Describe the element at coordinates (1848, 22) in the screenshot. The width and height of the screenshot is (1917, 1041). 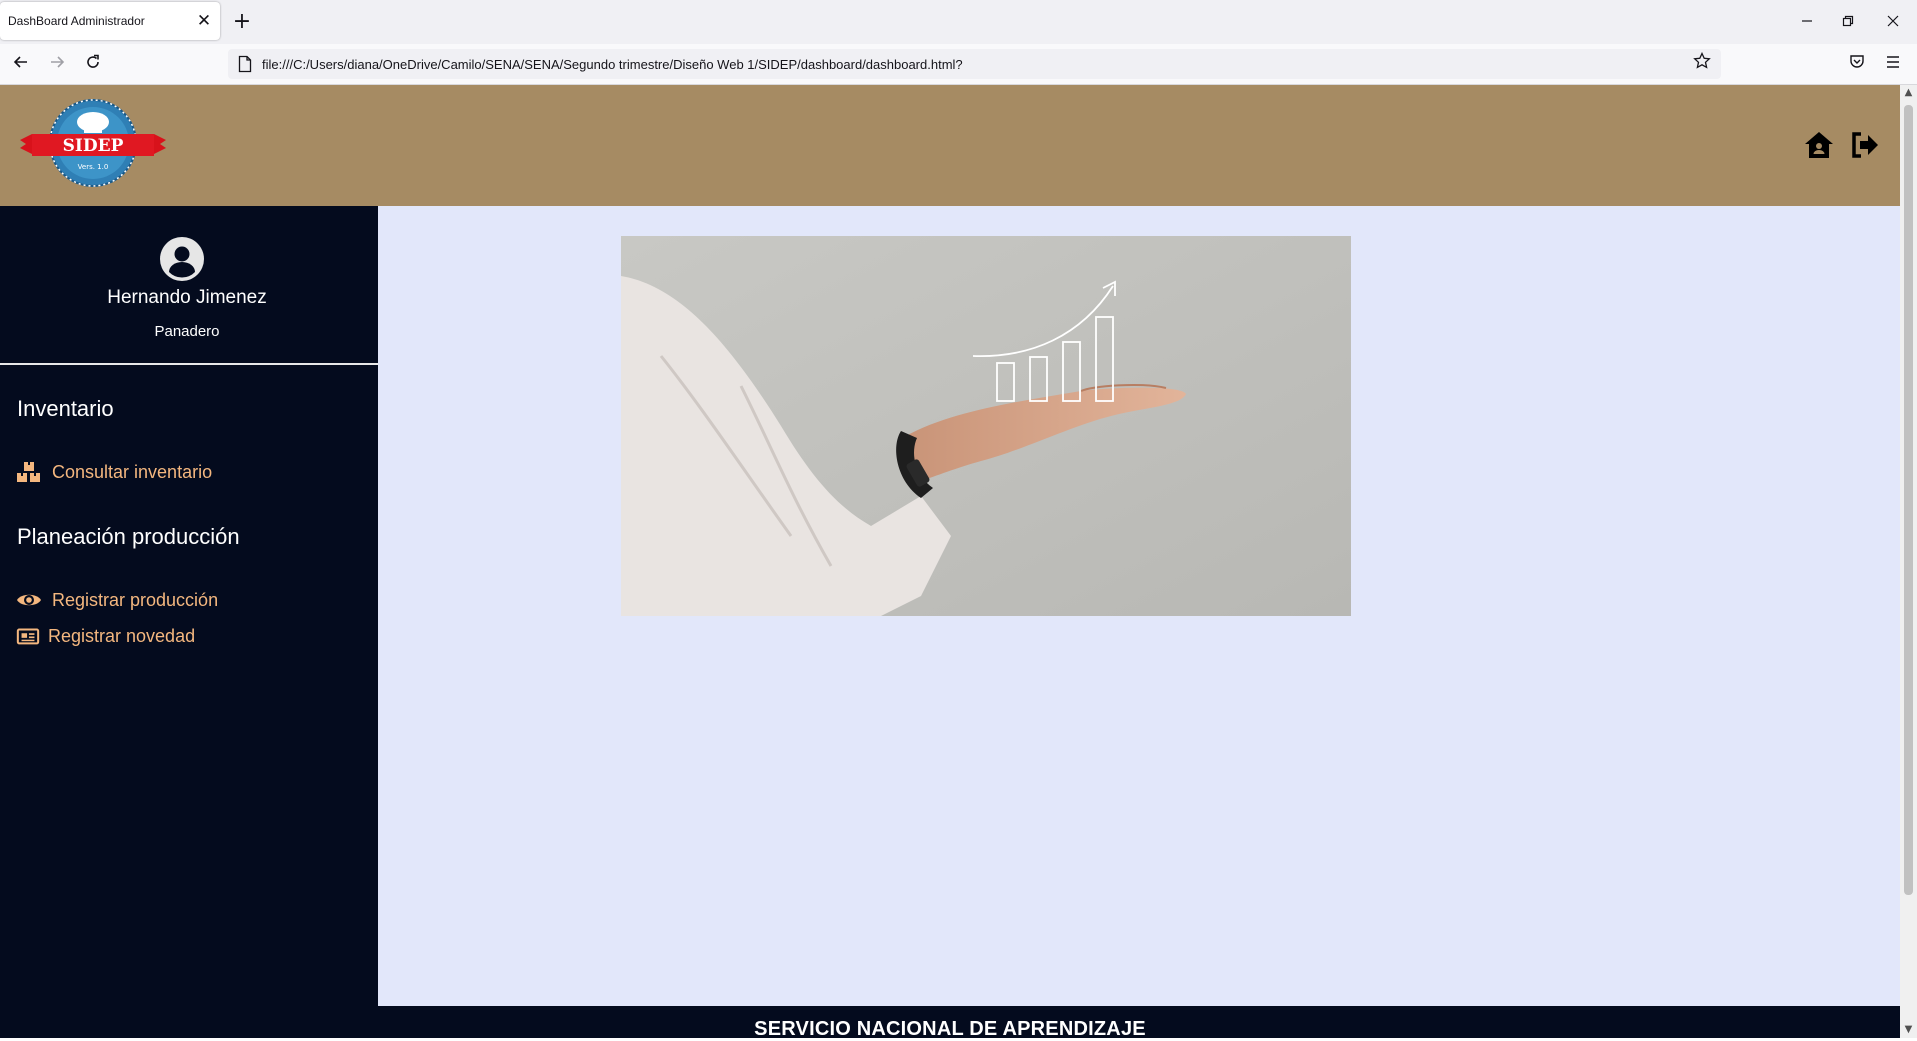
I see `restore-icon` at that location.